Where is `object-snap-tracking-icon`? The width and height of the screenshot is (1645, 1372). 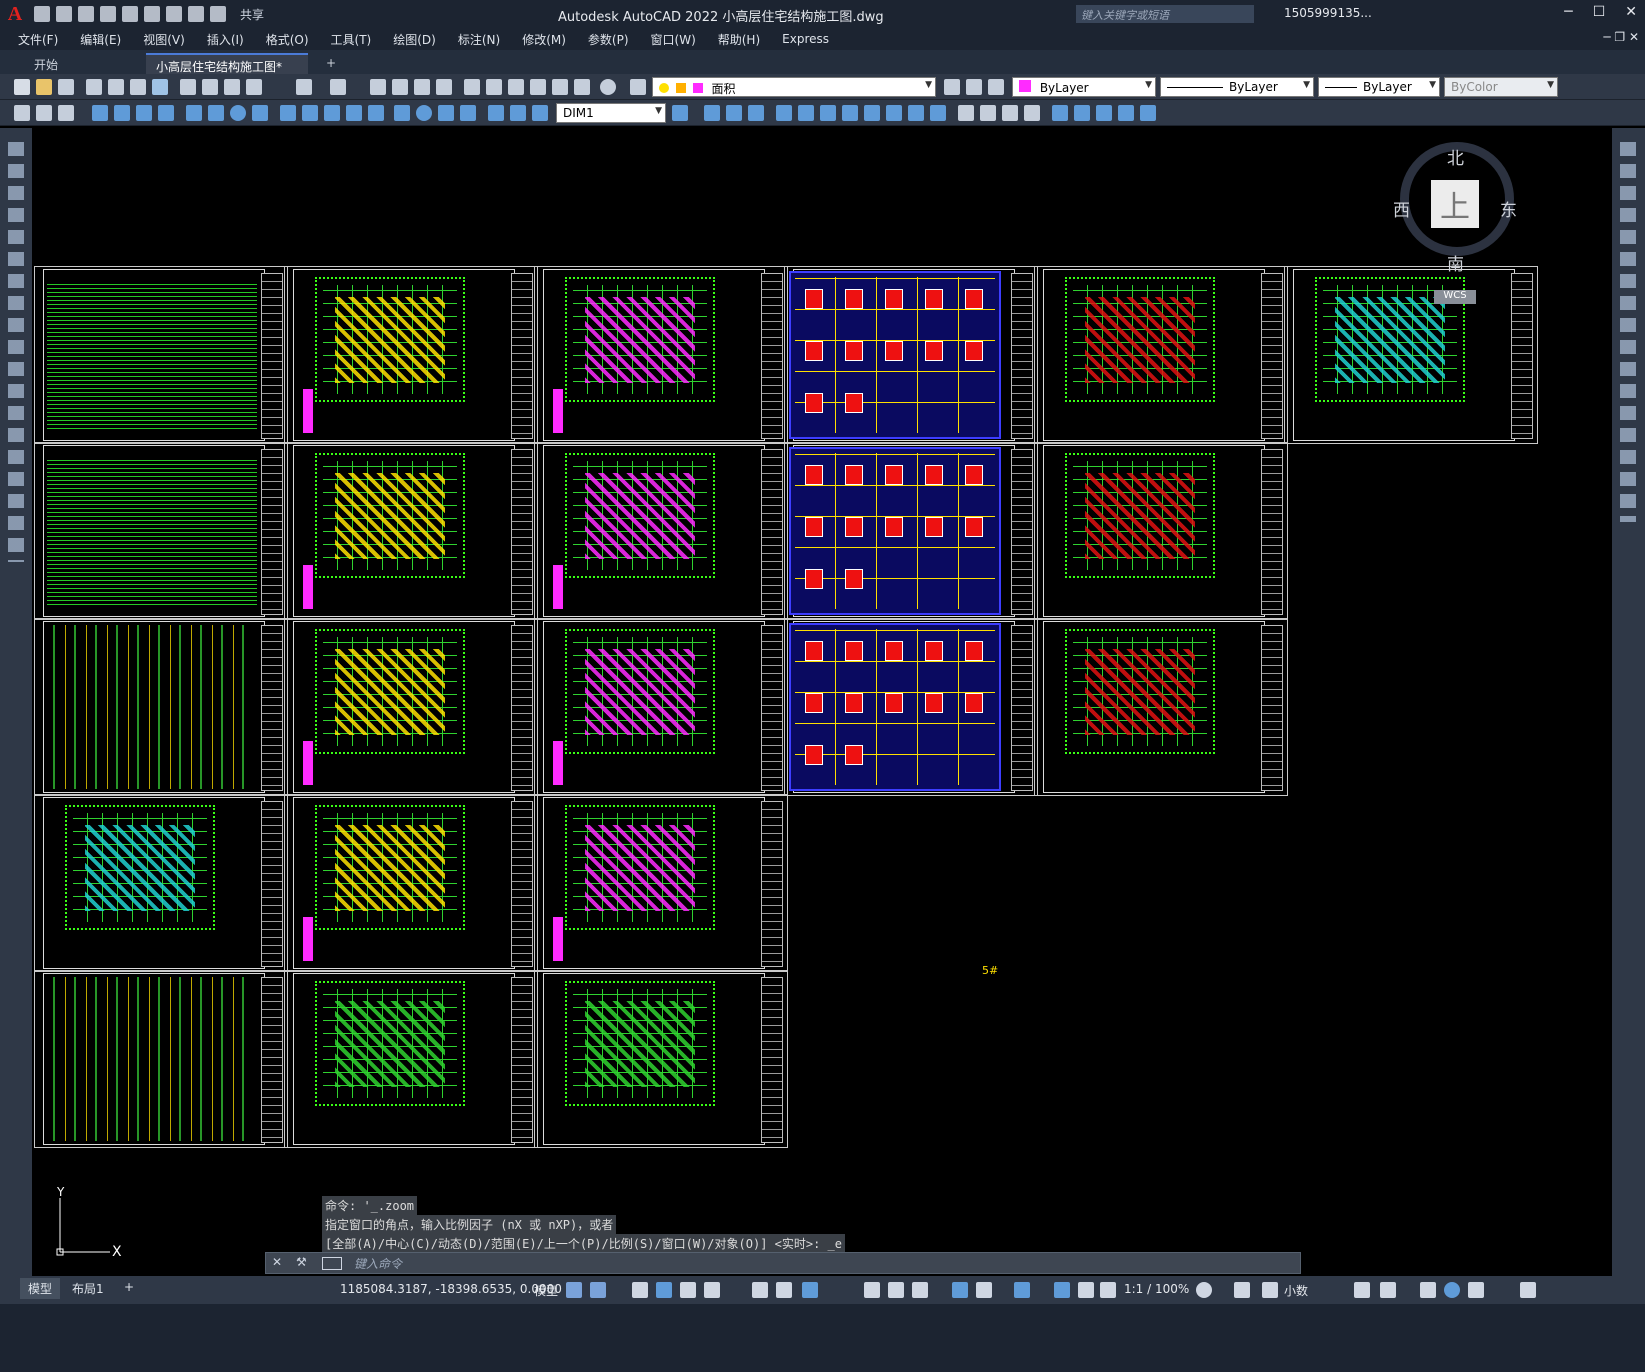 object-snap-tracking-icon is located at coordinates (784, 1290).